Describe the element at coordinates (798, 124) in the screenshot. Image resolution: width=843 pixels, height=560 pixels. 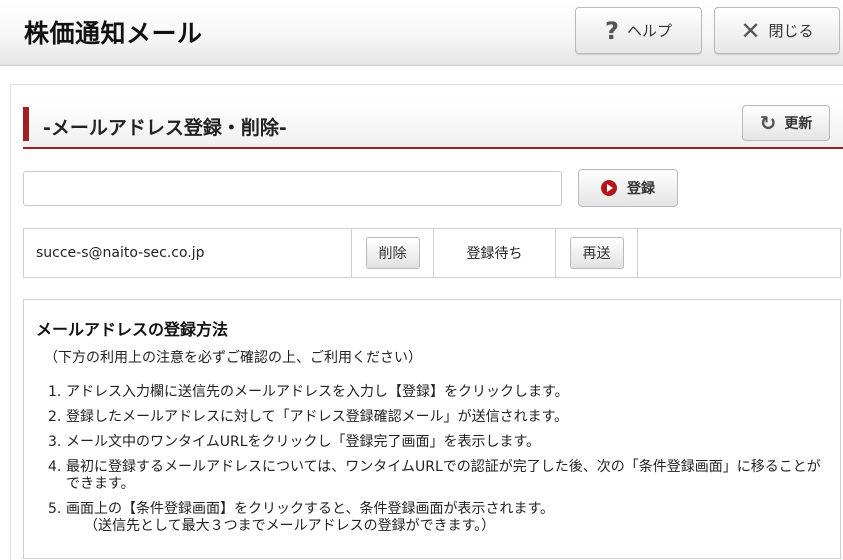
I see `refresh-label: 更新` at that location.